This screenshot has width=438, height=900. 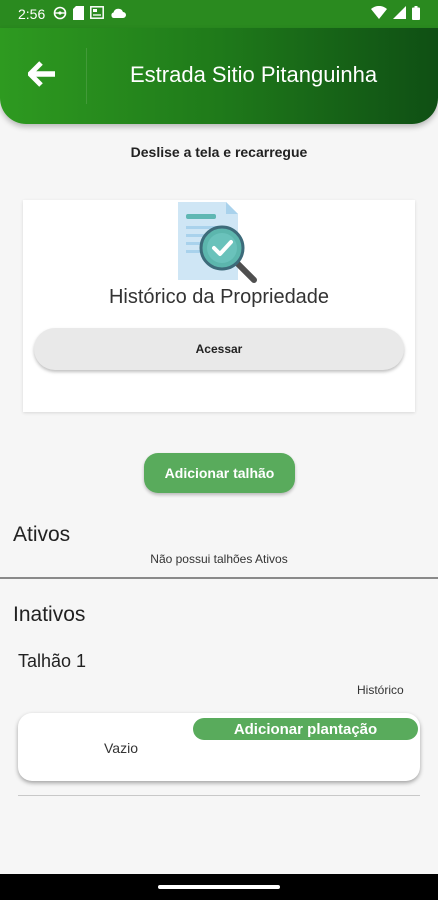 I want to click on document-check-icon, so click(x=219, y=243).